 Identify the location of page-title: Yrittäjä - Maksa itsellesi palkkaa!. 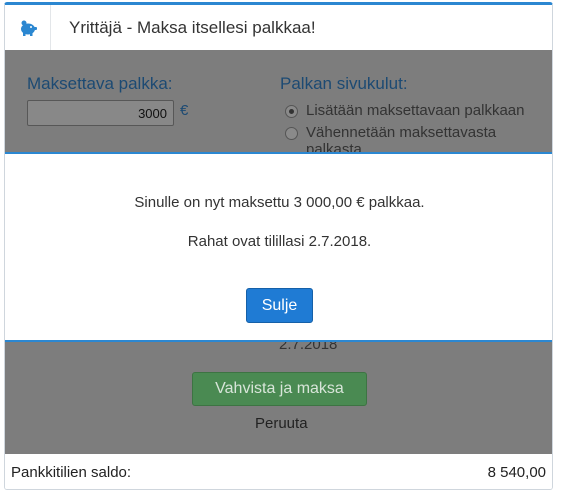
(192, 27).